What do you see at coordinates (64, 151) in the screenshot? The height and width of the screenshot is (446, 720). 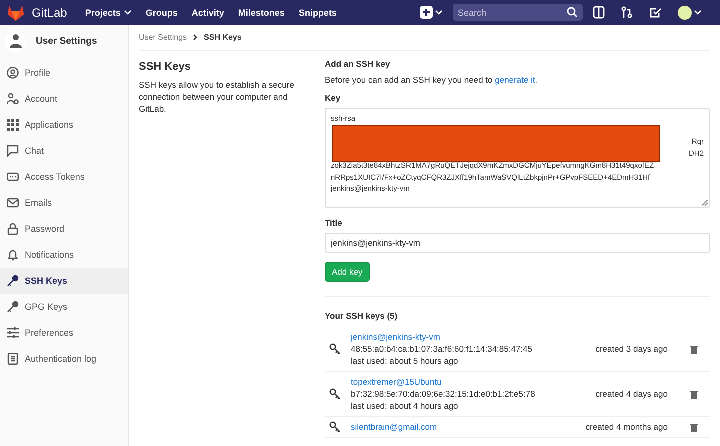 I see `sidebar-item: Chat` at bounding box center [64, 151].